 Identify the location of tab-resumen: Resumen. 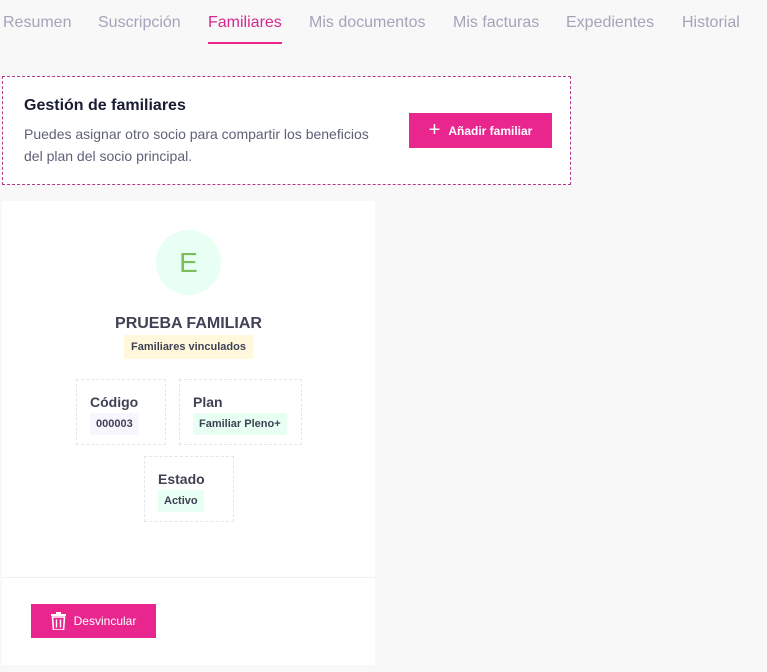
(37, 29).